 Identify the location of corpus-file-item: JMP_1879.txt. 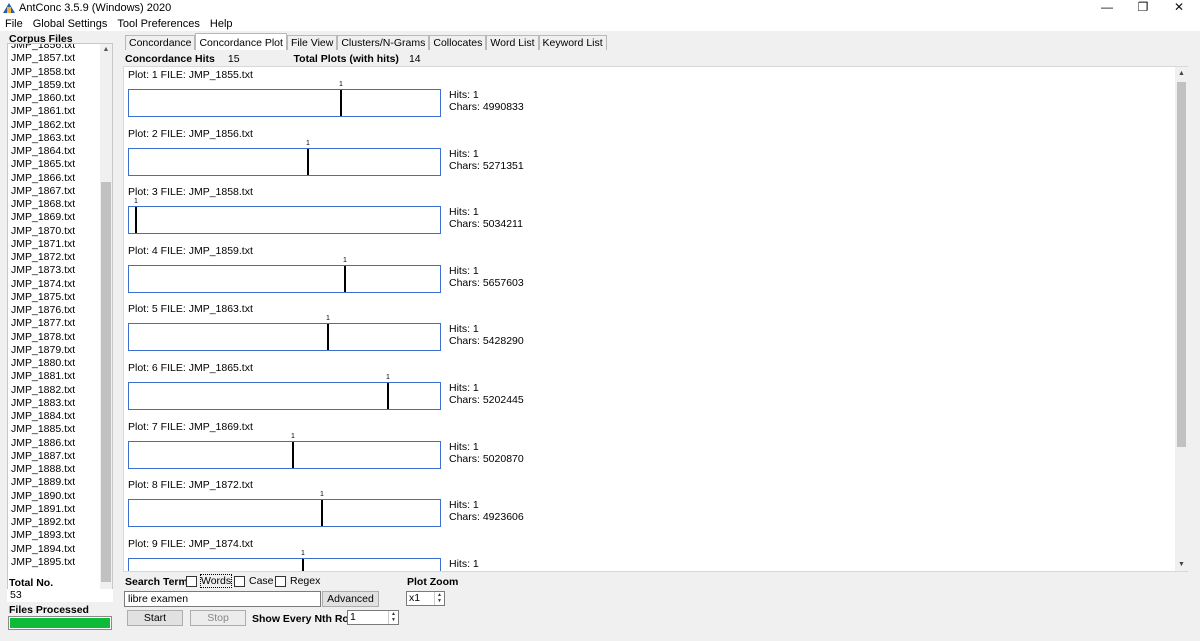
(56, 350).